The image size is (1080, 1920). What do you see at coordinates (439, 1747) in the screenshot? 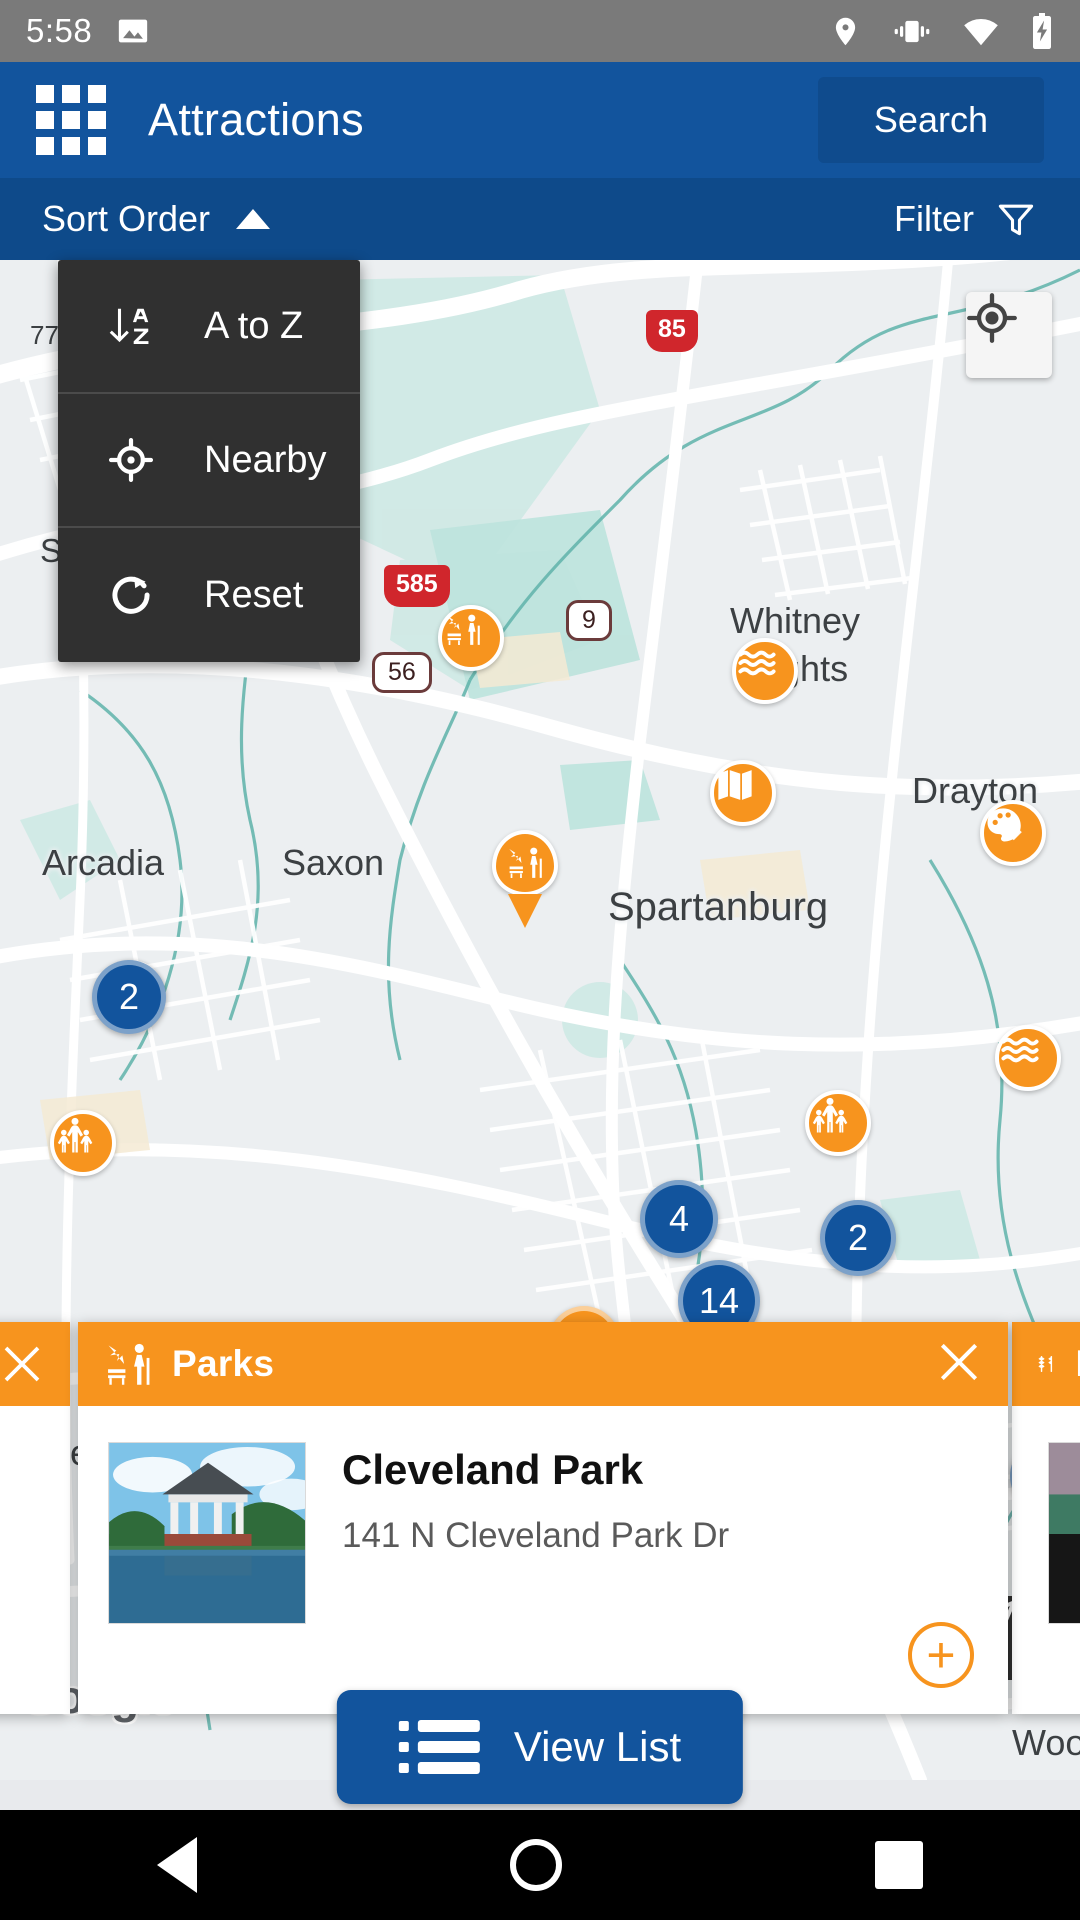
I see `list-icon` at bounding box center [439, 1747].